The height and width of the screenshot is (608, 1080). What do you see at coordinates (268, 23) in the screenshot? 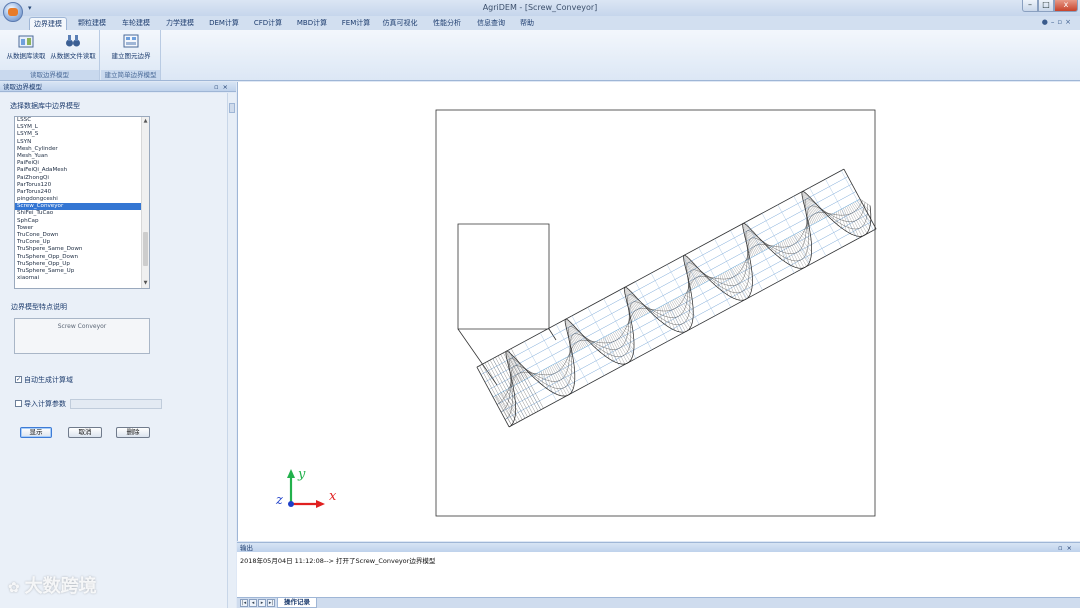
I see `tab-cfd-compute: CFD计算` at bounding box center [268, 23].